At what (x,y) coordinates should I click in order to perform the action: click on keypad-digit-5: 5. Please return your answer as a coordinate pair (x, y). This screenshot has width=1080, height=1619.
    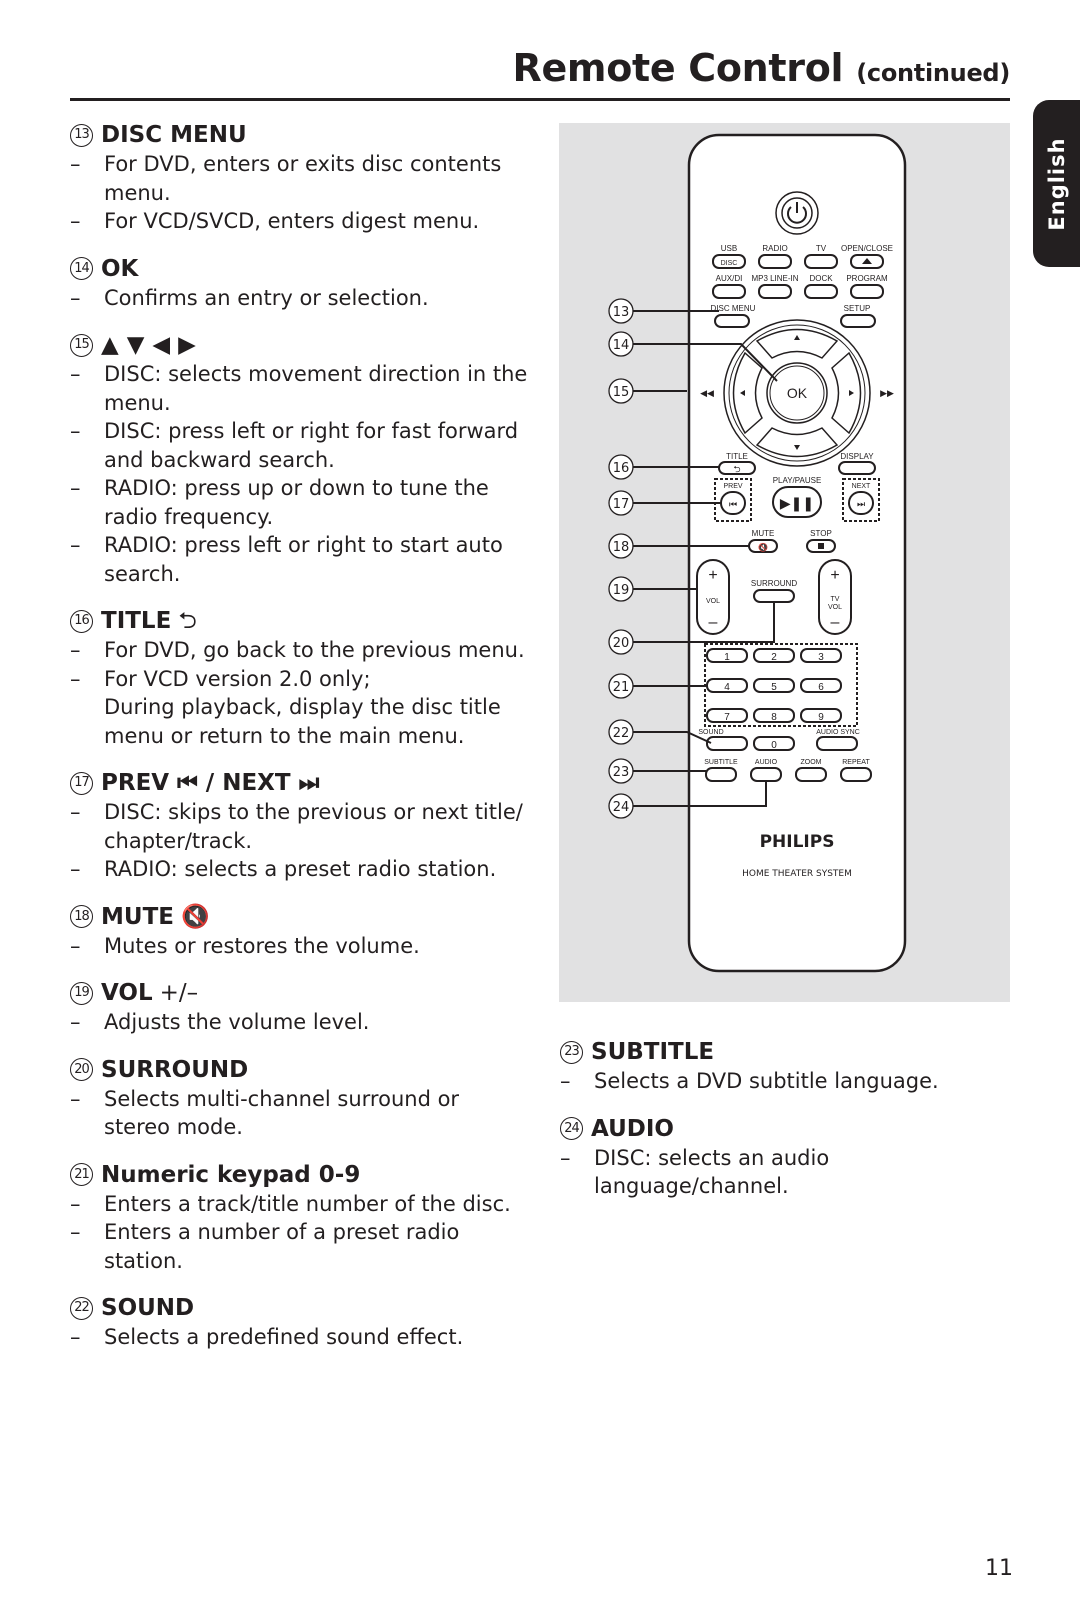
    Looking at the image, I should click on (774, 687).